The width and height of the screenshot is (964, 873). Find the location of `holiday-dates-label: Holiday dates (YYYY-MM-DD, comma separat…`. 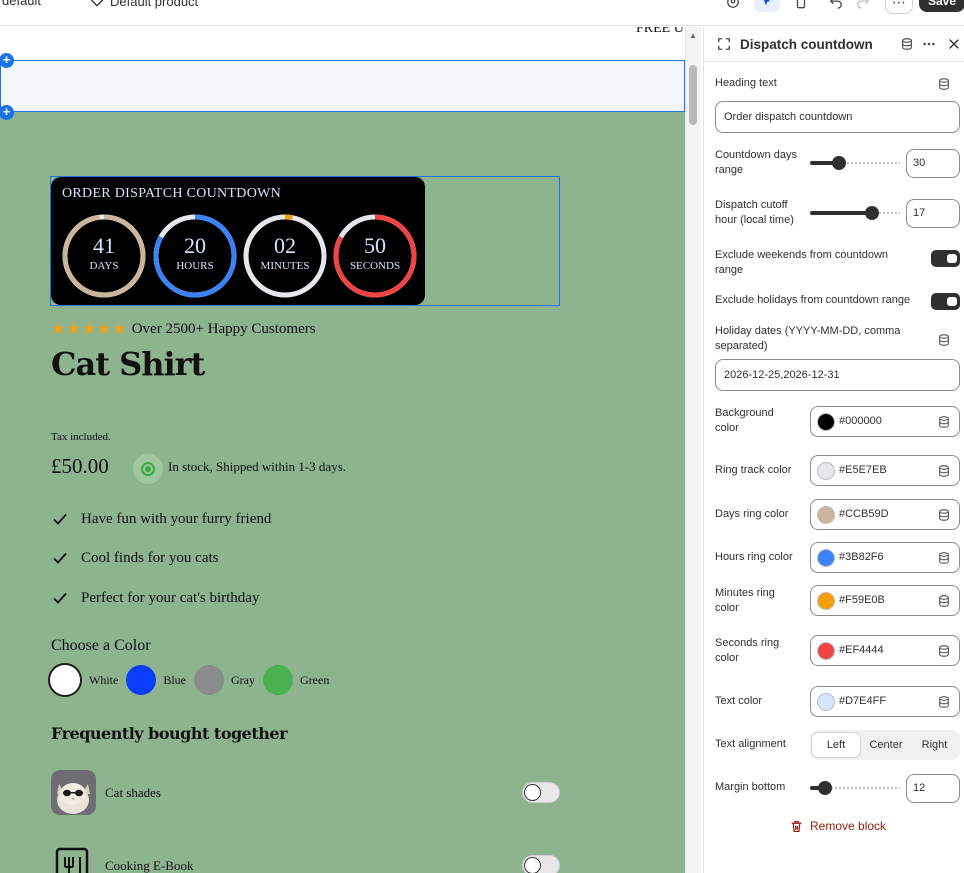

holiday-dates-label: Holiday dates (YYYY-MM-DD, comma separat… is located at coordinates (808, 338).